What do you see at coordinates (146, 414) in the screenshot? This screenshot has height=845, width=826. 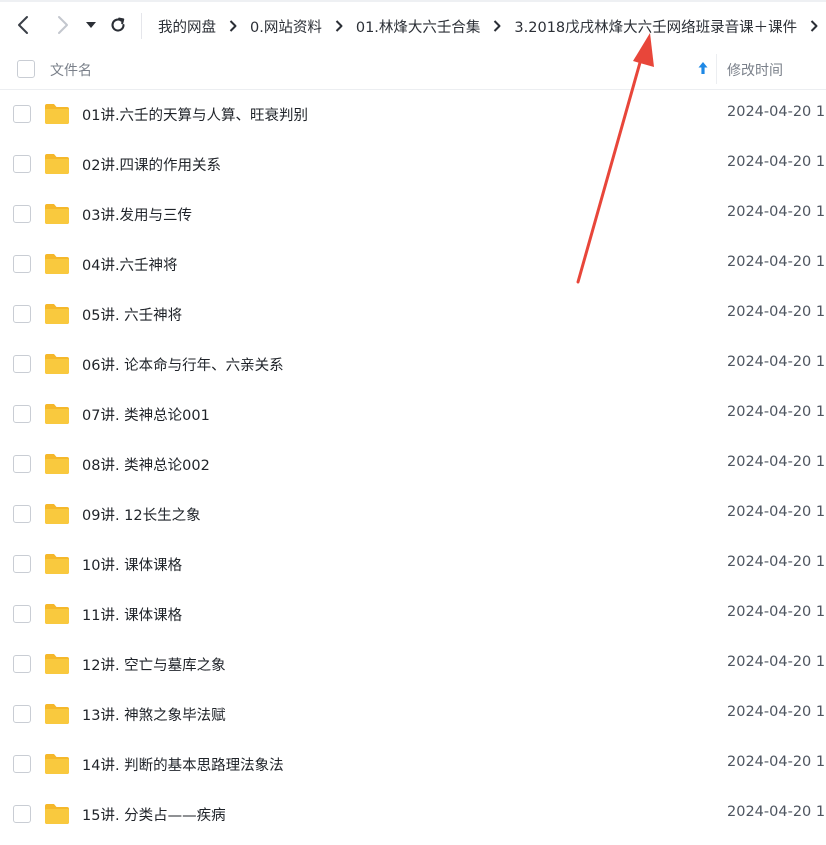 I see `file-name: 07讲. 类神总论001` at bounding box center [146, 414].